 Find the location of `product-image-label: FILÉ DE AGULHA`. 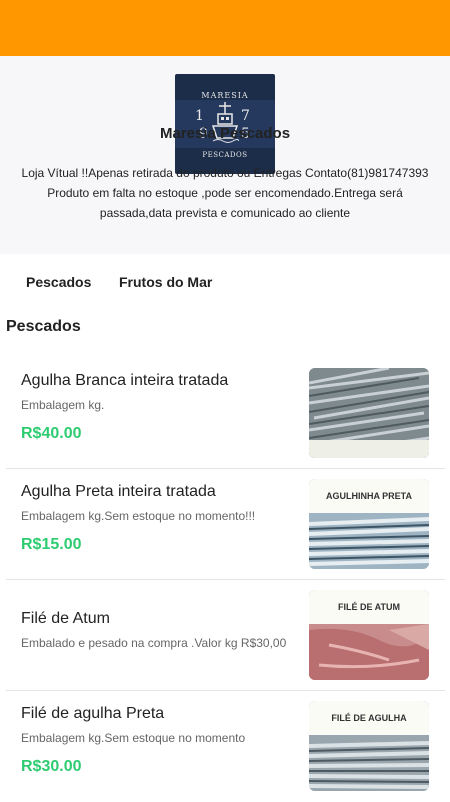

product-image-label: FILÉ DE AGULHA is located at coordinates (369, 718).